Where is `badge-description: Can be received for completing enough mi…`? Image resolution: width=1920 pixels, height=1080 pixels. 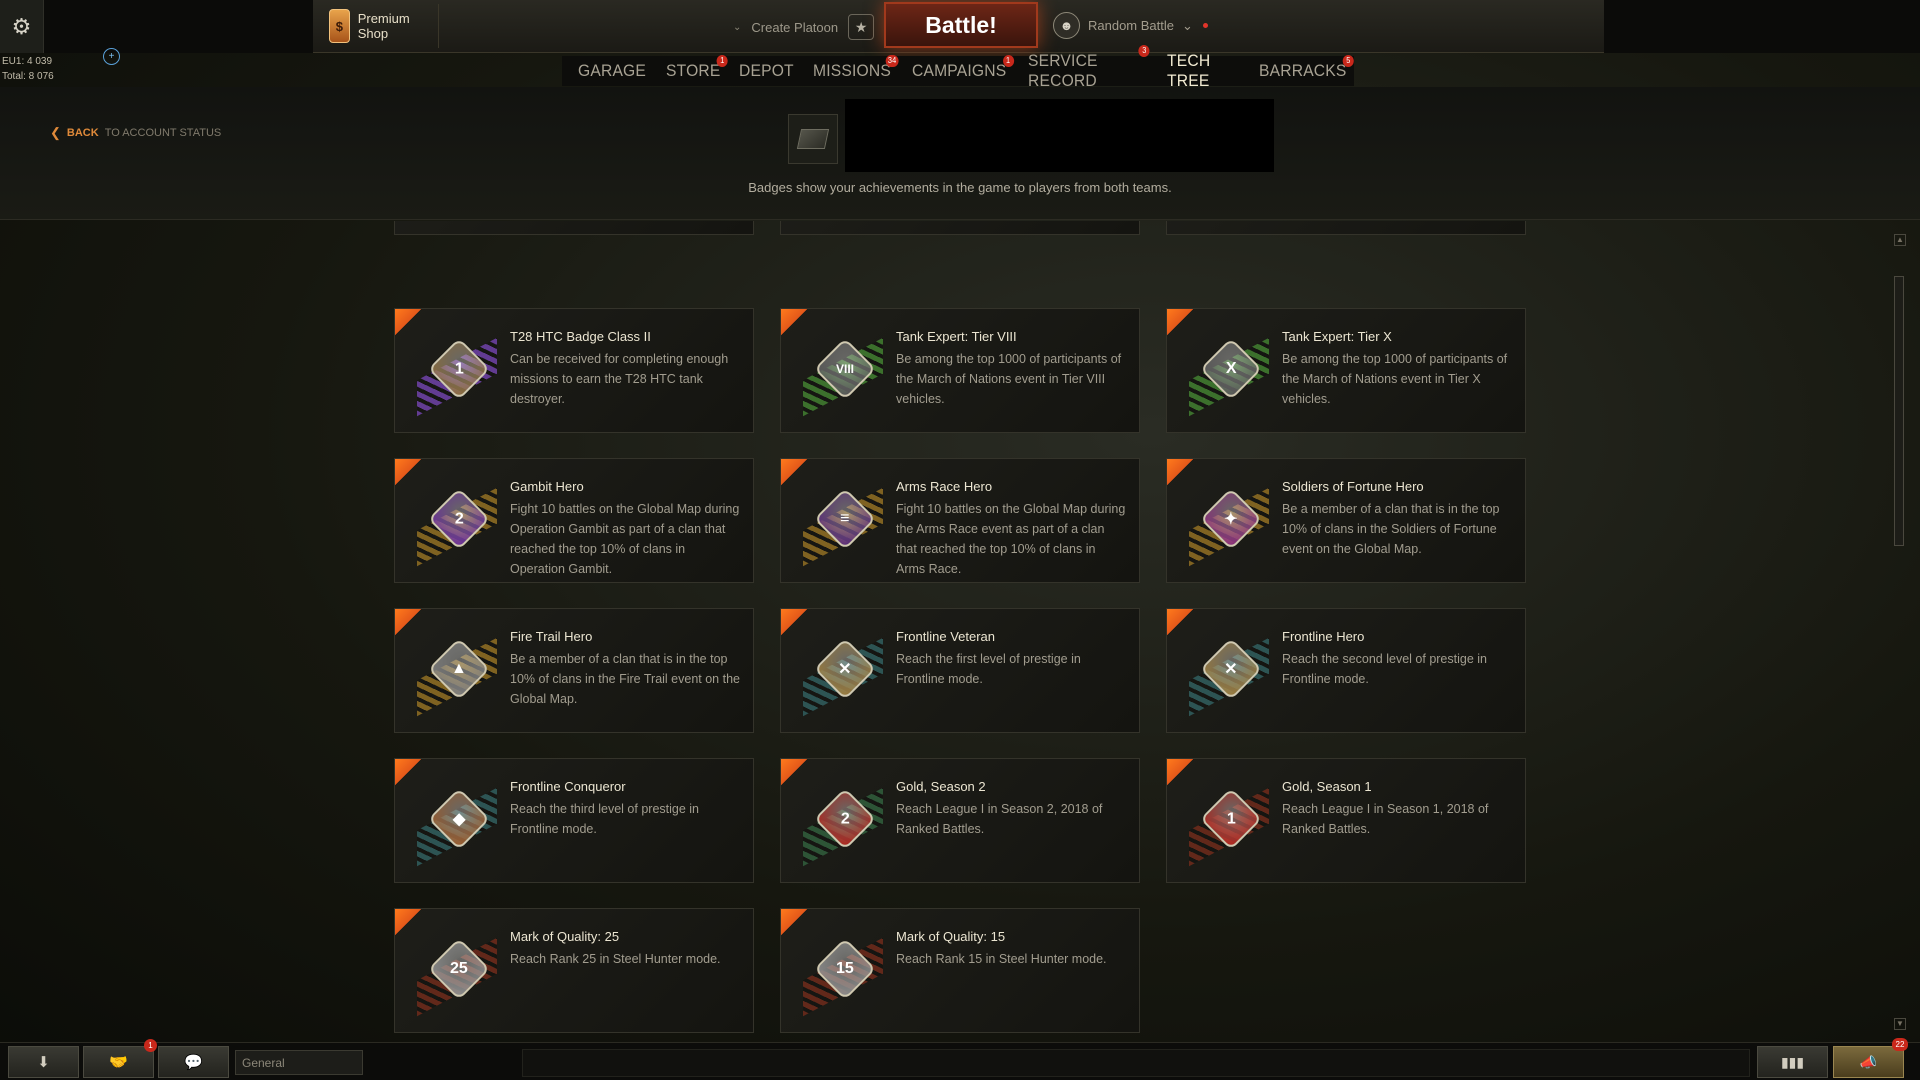
badge-description: Can be received for completing enough mi… is located at coordinates (619, 379).